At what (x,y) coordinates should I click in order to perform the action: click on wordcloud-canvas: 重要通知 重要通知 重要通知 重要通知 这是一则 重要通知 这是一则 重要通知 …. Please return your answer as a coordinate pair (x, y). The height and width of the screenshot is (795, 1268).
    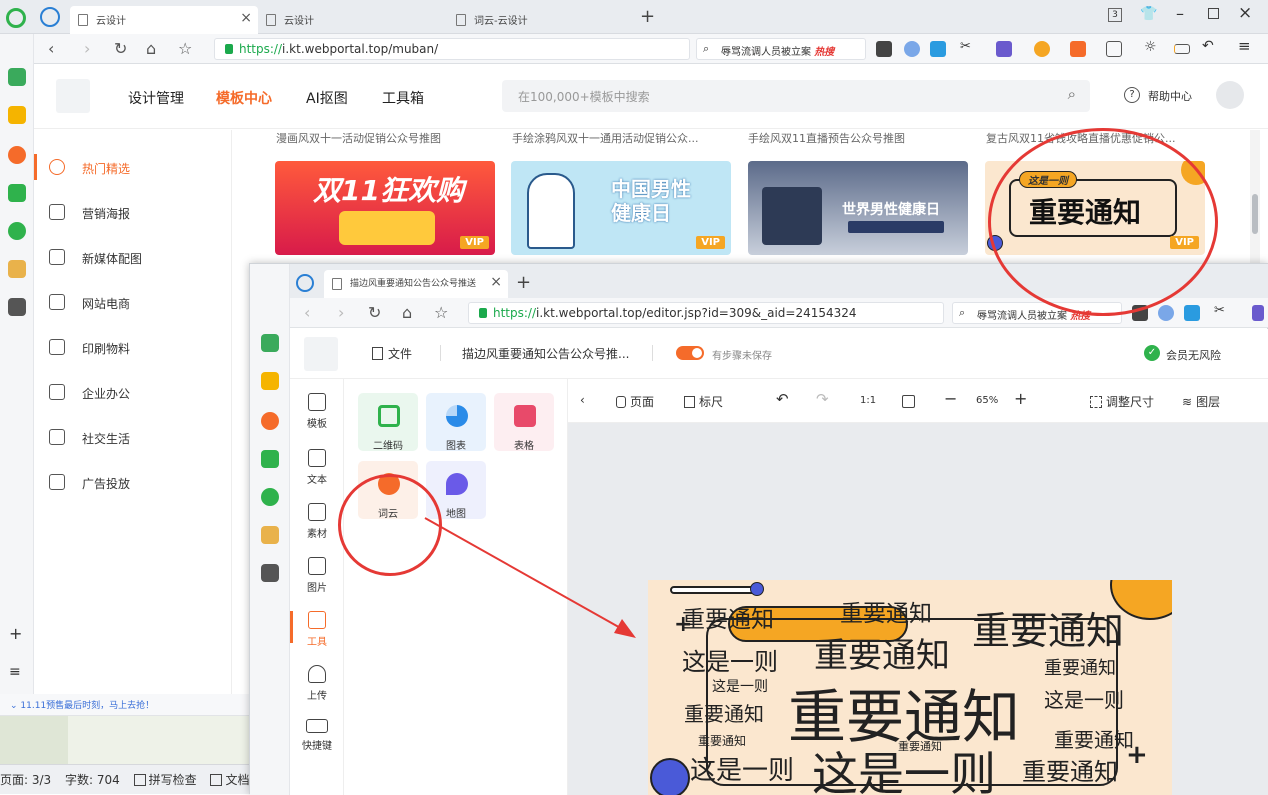
    Looking at the image, I should click on (910, 687).